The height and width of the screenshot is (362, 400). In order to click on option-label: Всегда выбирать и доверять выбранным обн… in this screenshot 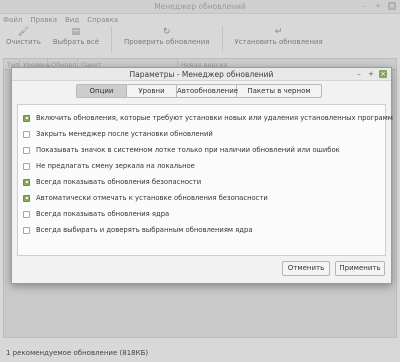, I will do `click(144, 230)`.